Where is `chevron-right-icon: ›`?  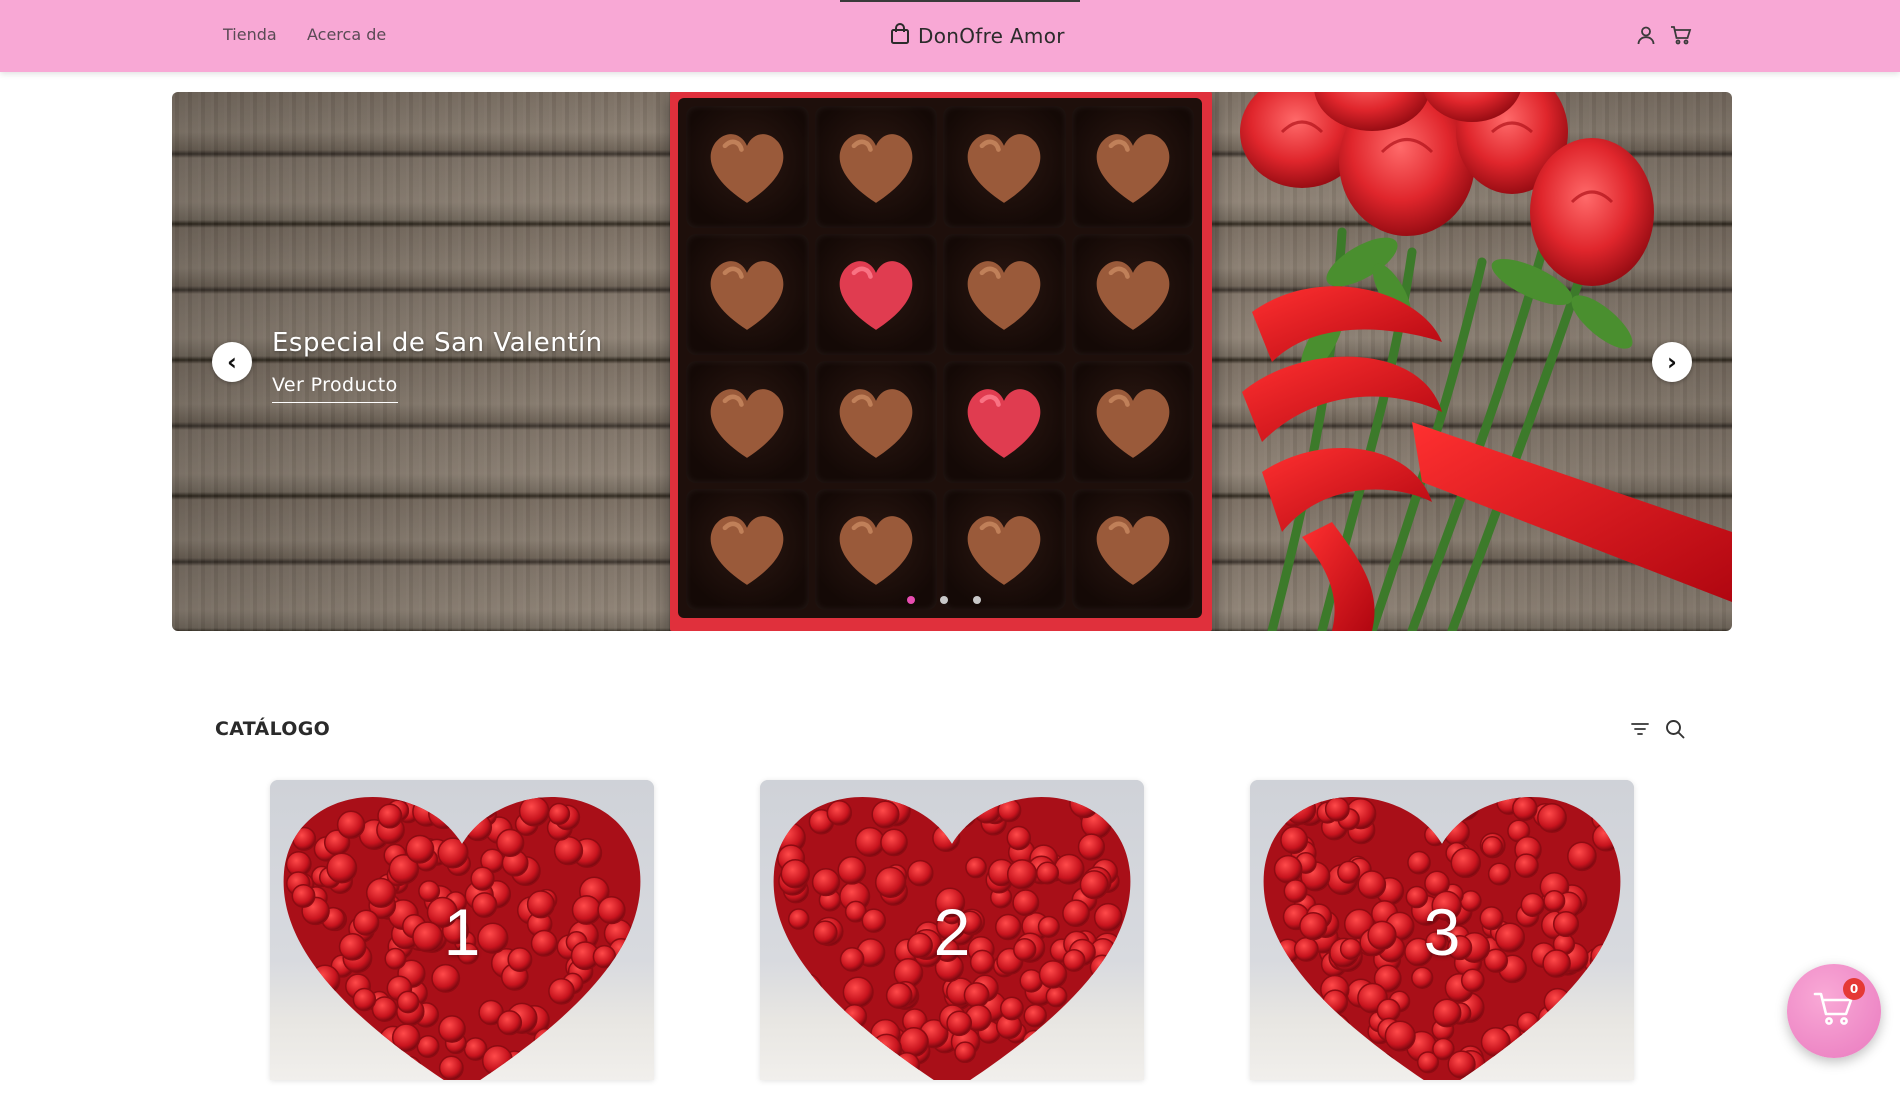
chevron-right-icon: › is located at coordinates (1672, 362).